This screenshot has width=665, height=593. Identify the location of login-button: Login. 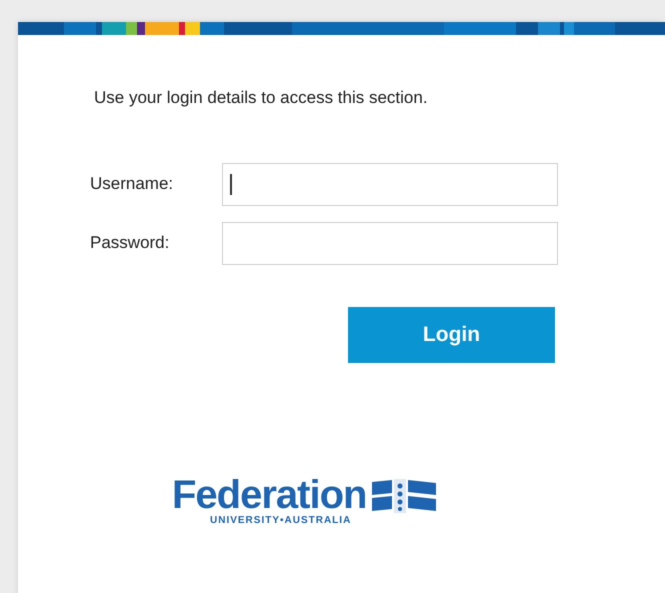
(451, 334).